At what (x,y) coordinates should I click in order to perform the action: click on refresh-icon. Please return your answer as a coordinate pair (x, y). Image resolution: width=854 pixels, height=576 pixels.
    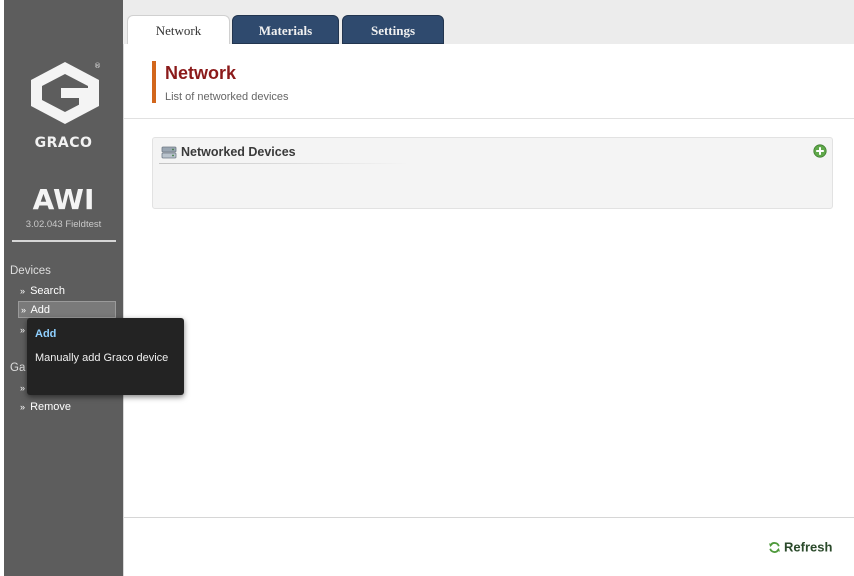
    Looking at the image, I should click on (774, 547).